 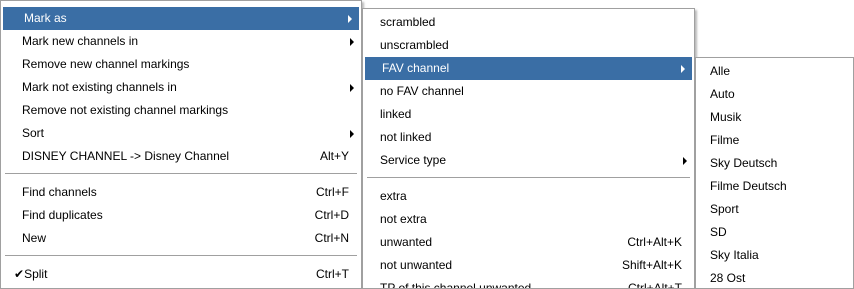 What do you see at coordinates (45, 18) in the screenshot?
I see `menu-item-label: Mark as` at bounding box center [45, 18].